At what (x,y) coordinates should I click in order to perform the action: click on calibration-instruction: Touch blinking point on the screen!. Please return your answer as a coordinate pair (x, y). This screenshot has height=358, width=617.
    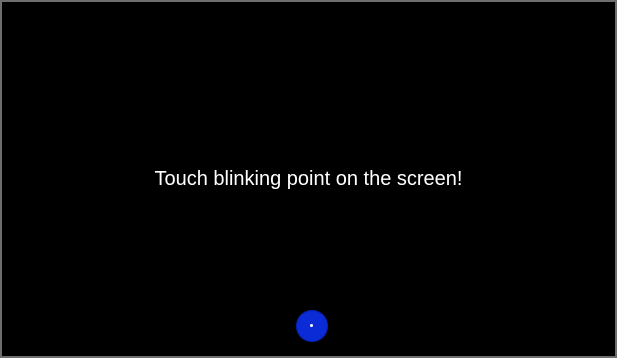
    Looking at the image, I should click on (308, 179).